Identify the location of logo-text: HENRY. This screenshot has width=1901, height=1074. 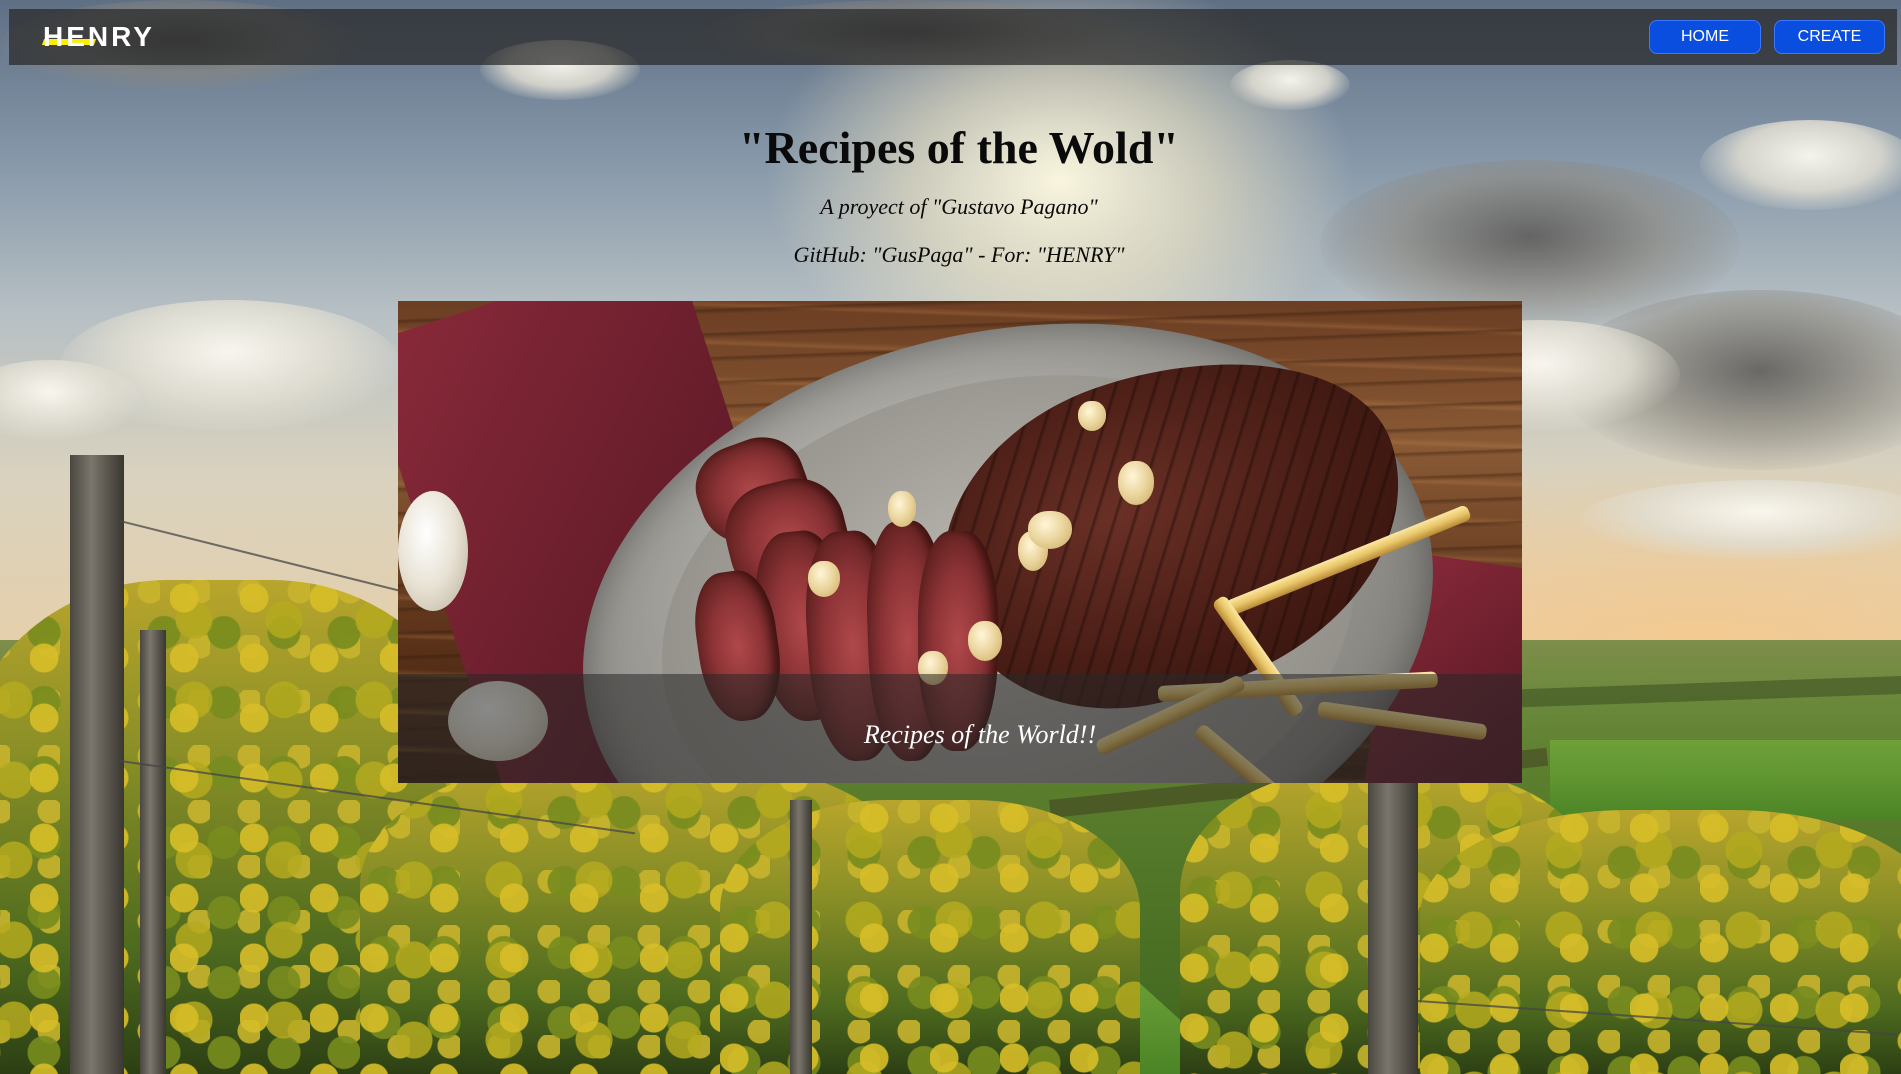
(99, 36).